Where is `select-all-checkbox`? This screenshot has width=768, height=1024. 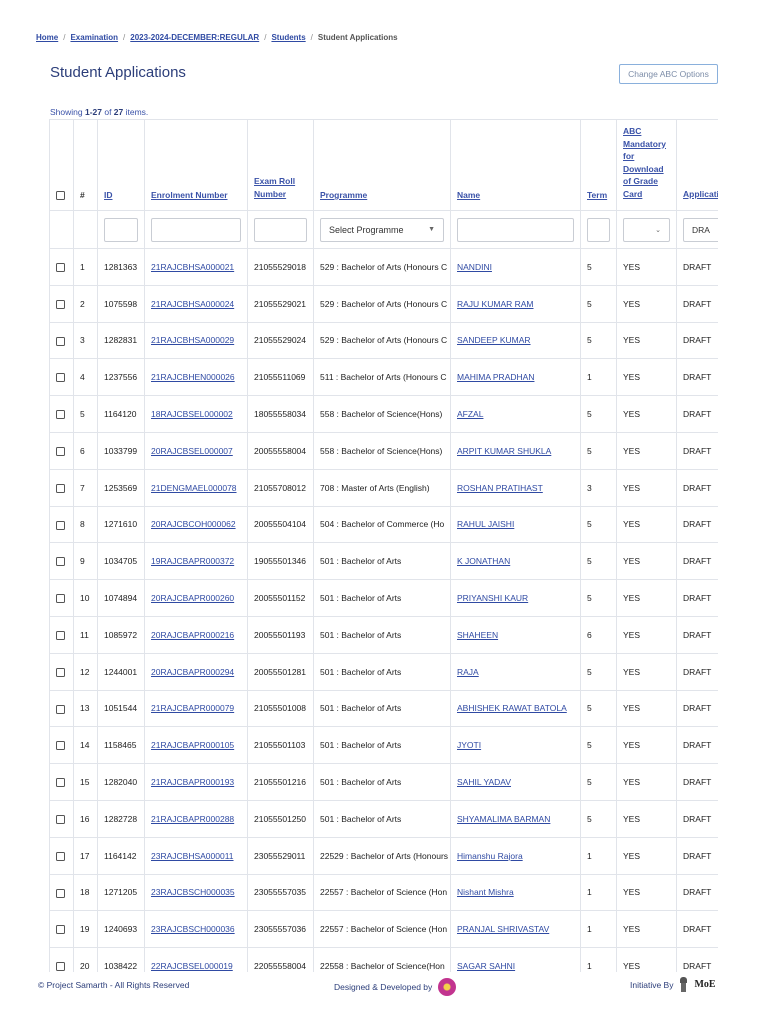 select-all-checkbox is located at coordinates (60, 195).